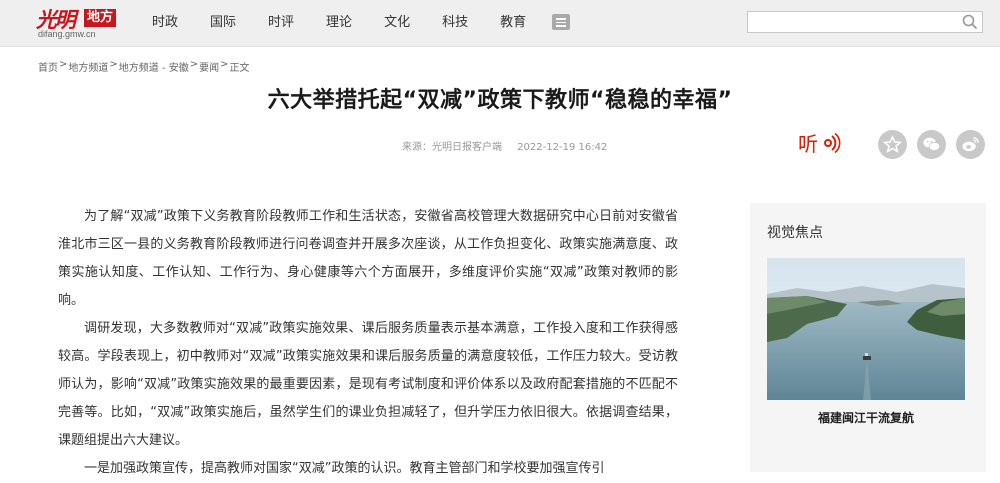  I want to click on nav-item-culture: 文化, so click(397, 23).